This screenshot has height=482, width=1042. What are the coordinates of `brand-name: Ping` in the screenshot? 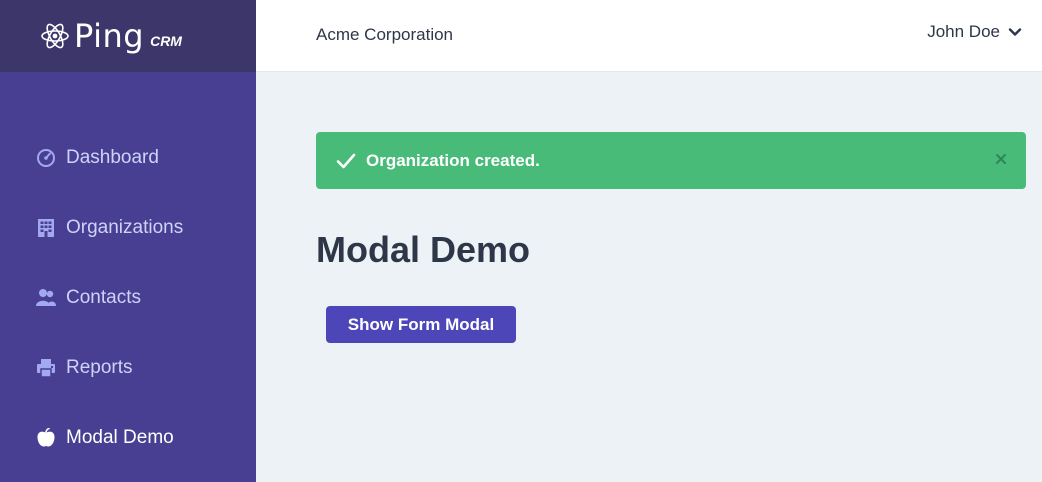 It's located at (109, 36).